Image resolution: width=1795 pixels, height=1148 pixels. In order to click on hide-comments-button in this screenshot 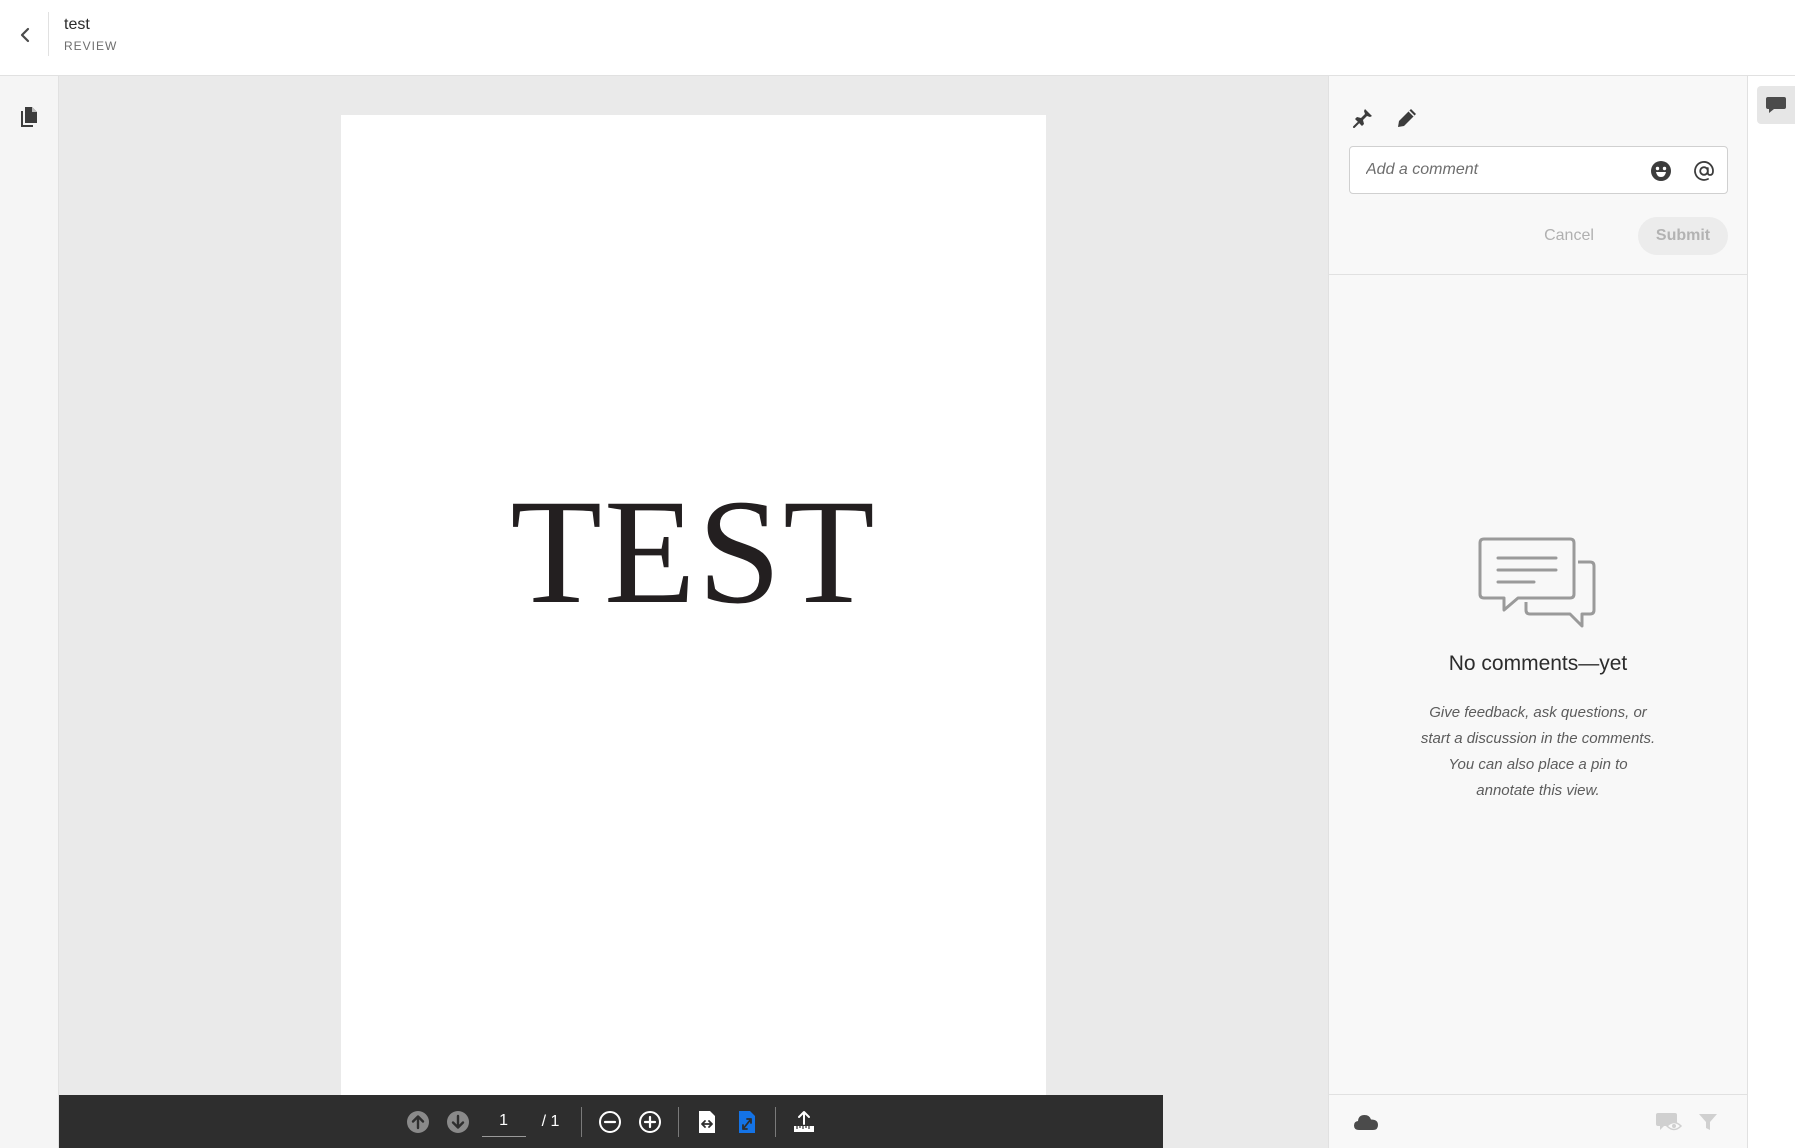, I will do `click(1669, 1122)`.